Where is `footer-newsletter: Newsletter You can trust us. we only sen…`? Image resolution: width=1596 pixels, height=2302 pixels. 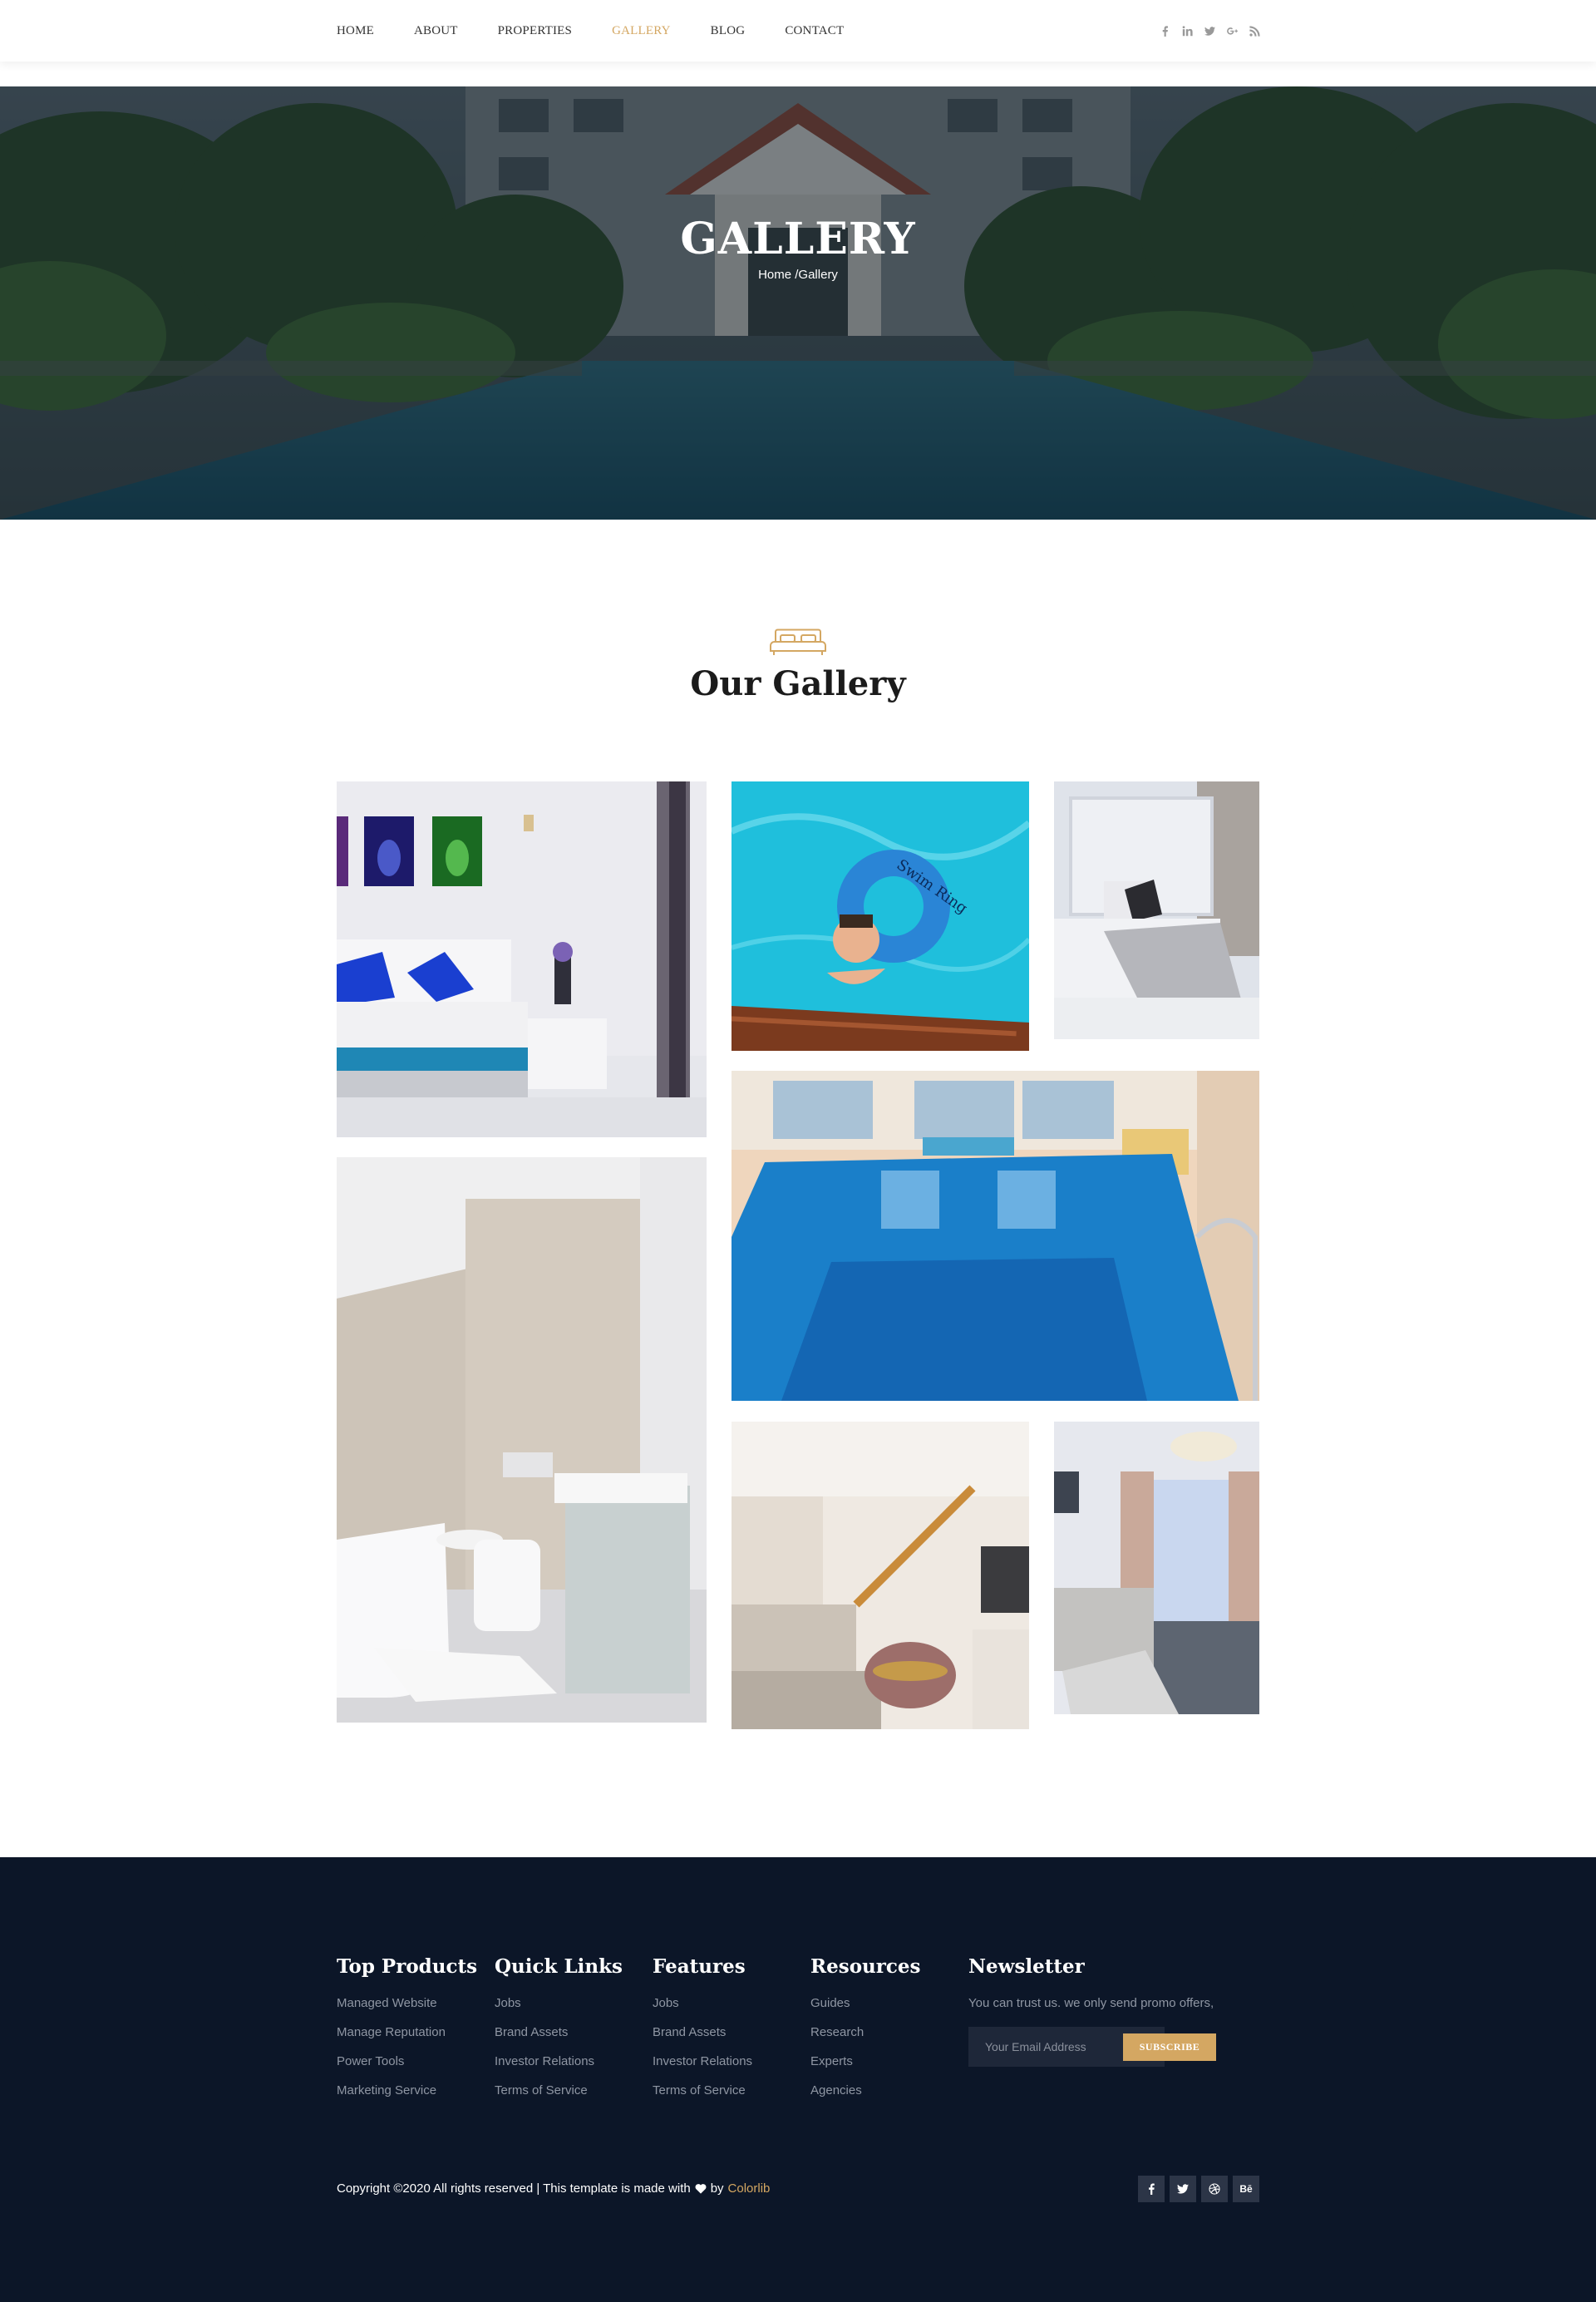 footer-newsletter: Newsletter You can trust us. we only sen… is located at coordinates (1105, 2013).